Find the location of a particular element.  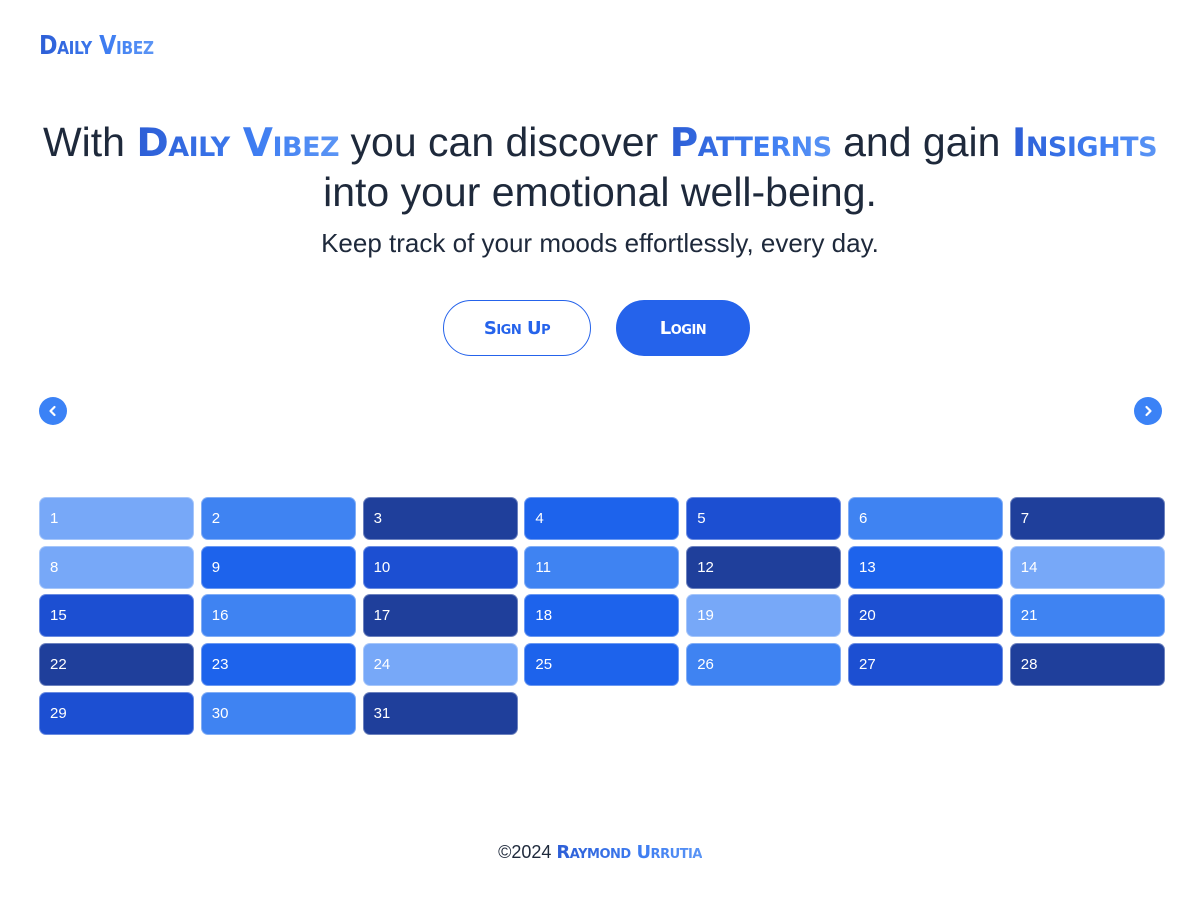

calendar-day: 28 is located at coordinates (1087, 665).